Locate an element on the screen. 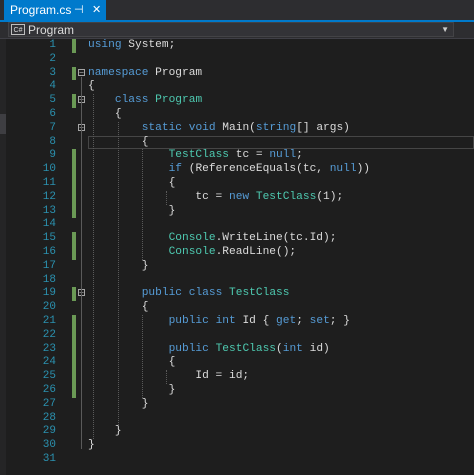  code-line: 27 } is located at coordinates (237, 405).